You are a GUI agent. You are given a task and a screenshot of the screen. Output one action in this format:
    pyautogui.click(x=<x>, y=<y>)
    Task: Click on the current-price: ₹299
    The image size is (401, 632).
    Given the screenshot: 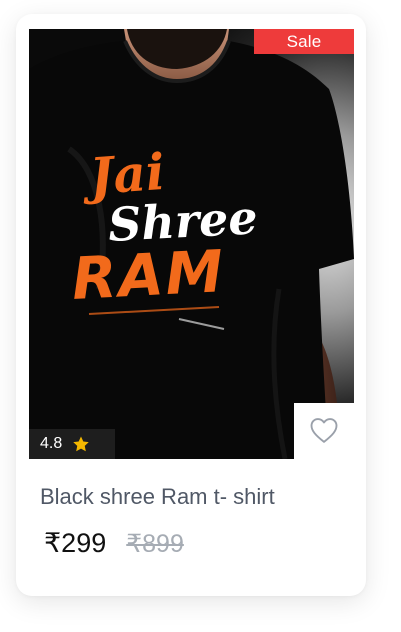 What is the action you would take?
    pyautogui.click(x=75, y=543)
    